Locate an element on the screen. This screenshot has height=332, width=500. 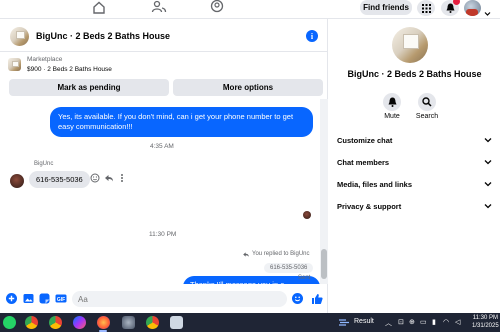
message-status: Sent is located at coordinates (304, 278).